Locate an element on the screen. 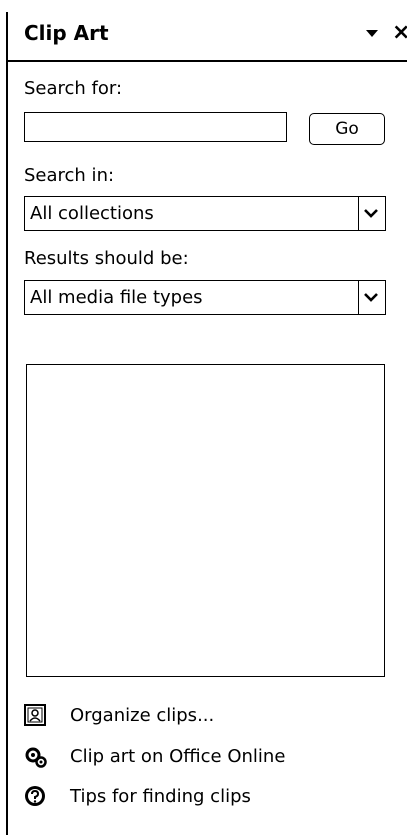 The height and width of the screenshot is (835, 407). search-for-label: Search for: is located at coordinates (73, 88).